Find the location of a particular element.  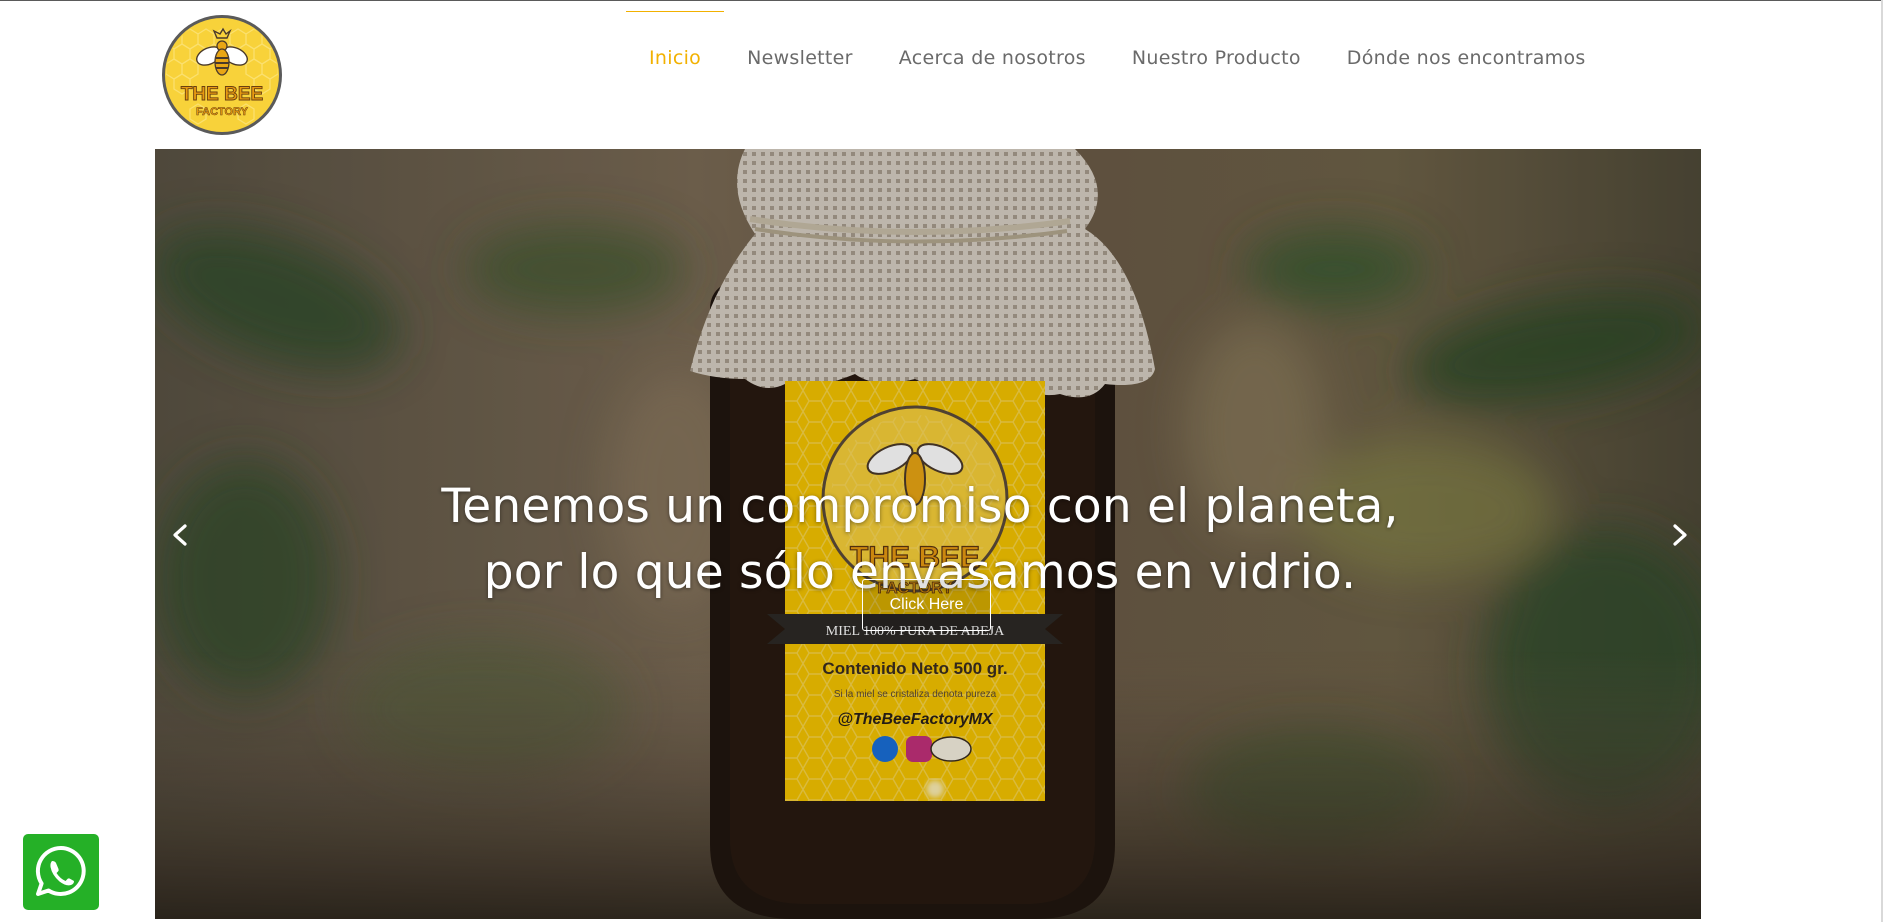

logo-text-line2: FACTORY is located at coordinates (222, 112).